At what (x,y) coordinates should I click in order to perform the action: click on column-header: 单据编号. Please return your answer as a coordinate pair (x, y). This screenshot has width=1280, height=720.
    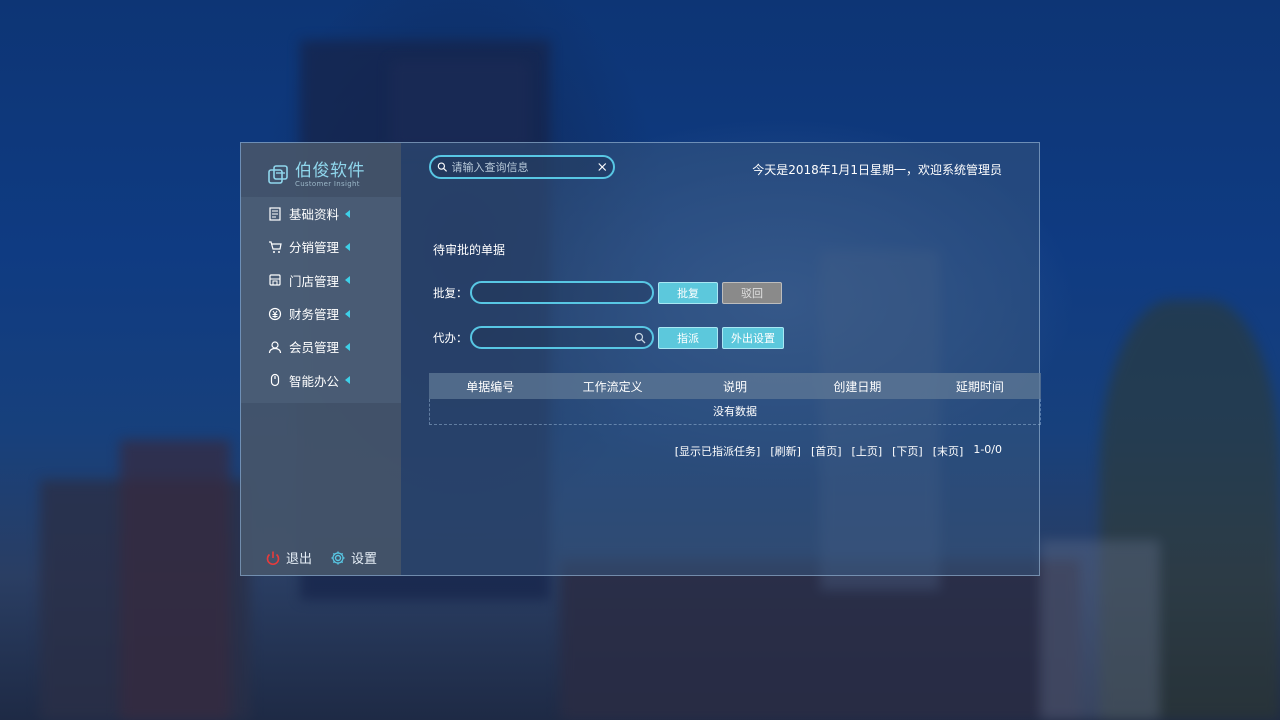
    Looking at the image, I should click on (490, 386).